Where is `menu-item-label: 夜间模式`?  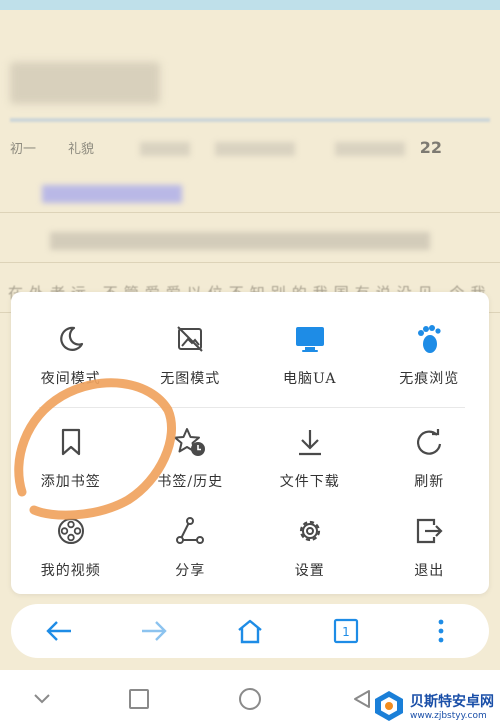 menu-item-label: 夜间模式 is located at coordinates (70, 379).